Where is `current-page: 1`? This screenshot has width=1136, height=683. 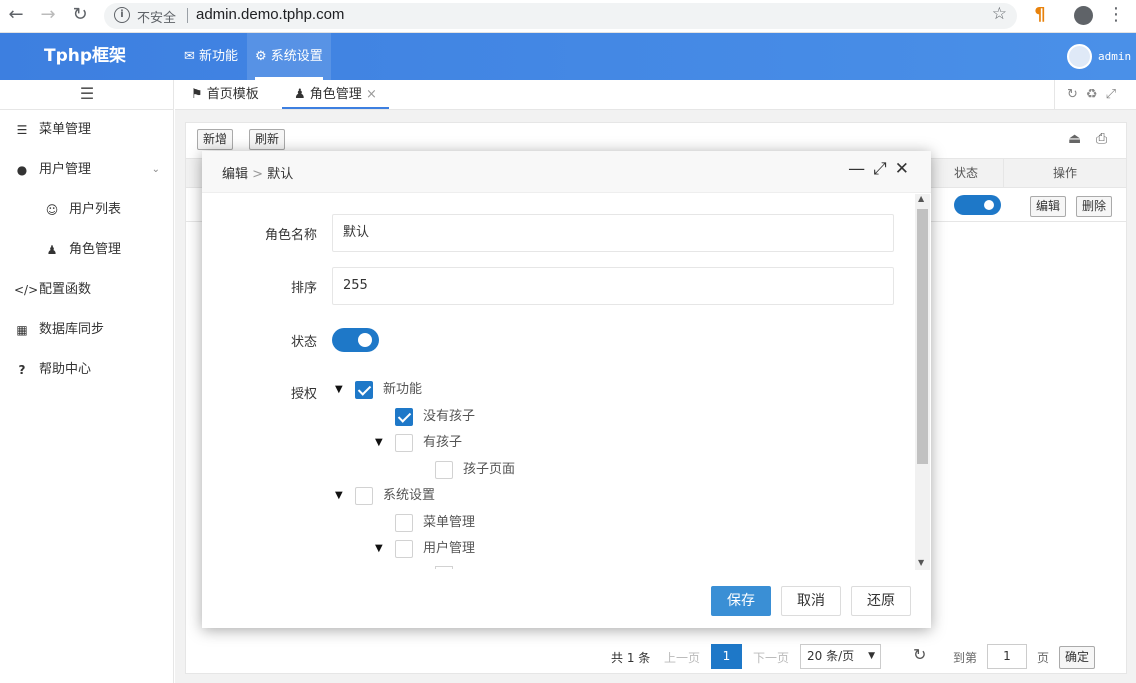 current-page: 1 is located at coordinates (726, 656).